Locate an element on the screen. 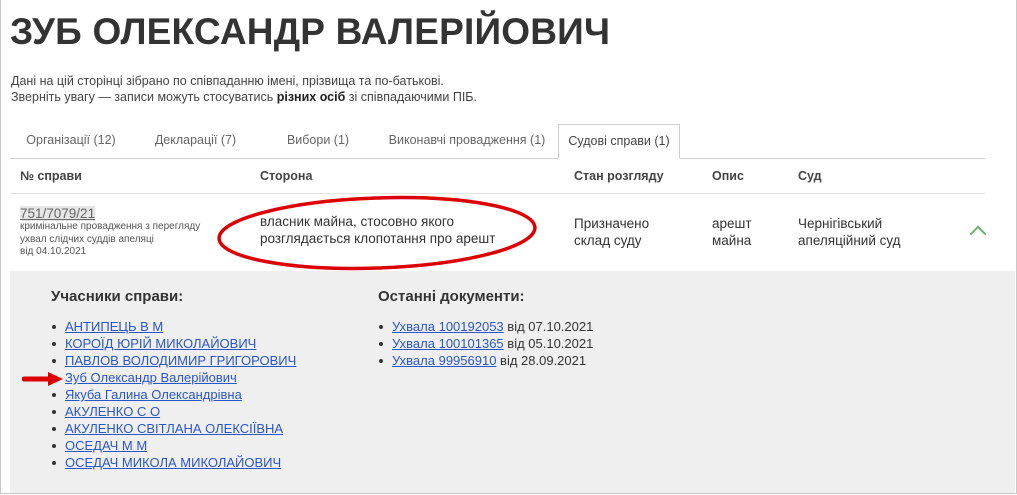 This screenshot has width=1017, height=495. status-line-1: Призначено is located at coordinates (612, 223).